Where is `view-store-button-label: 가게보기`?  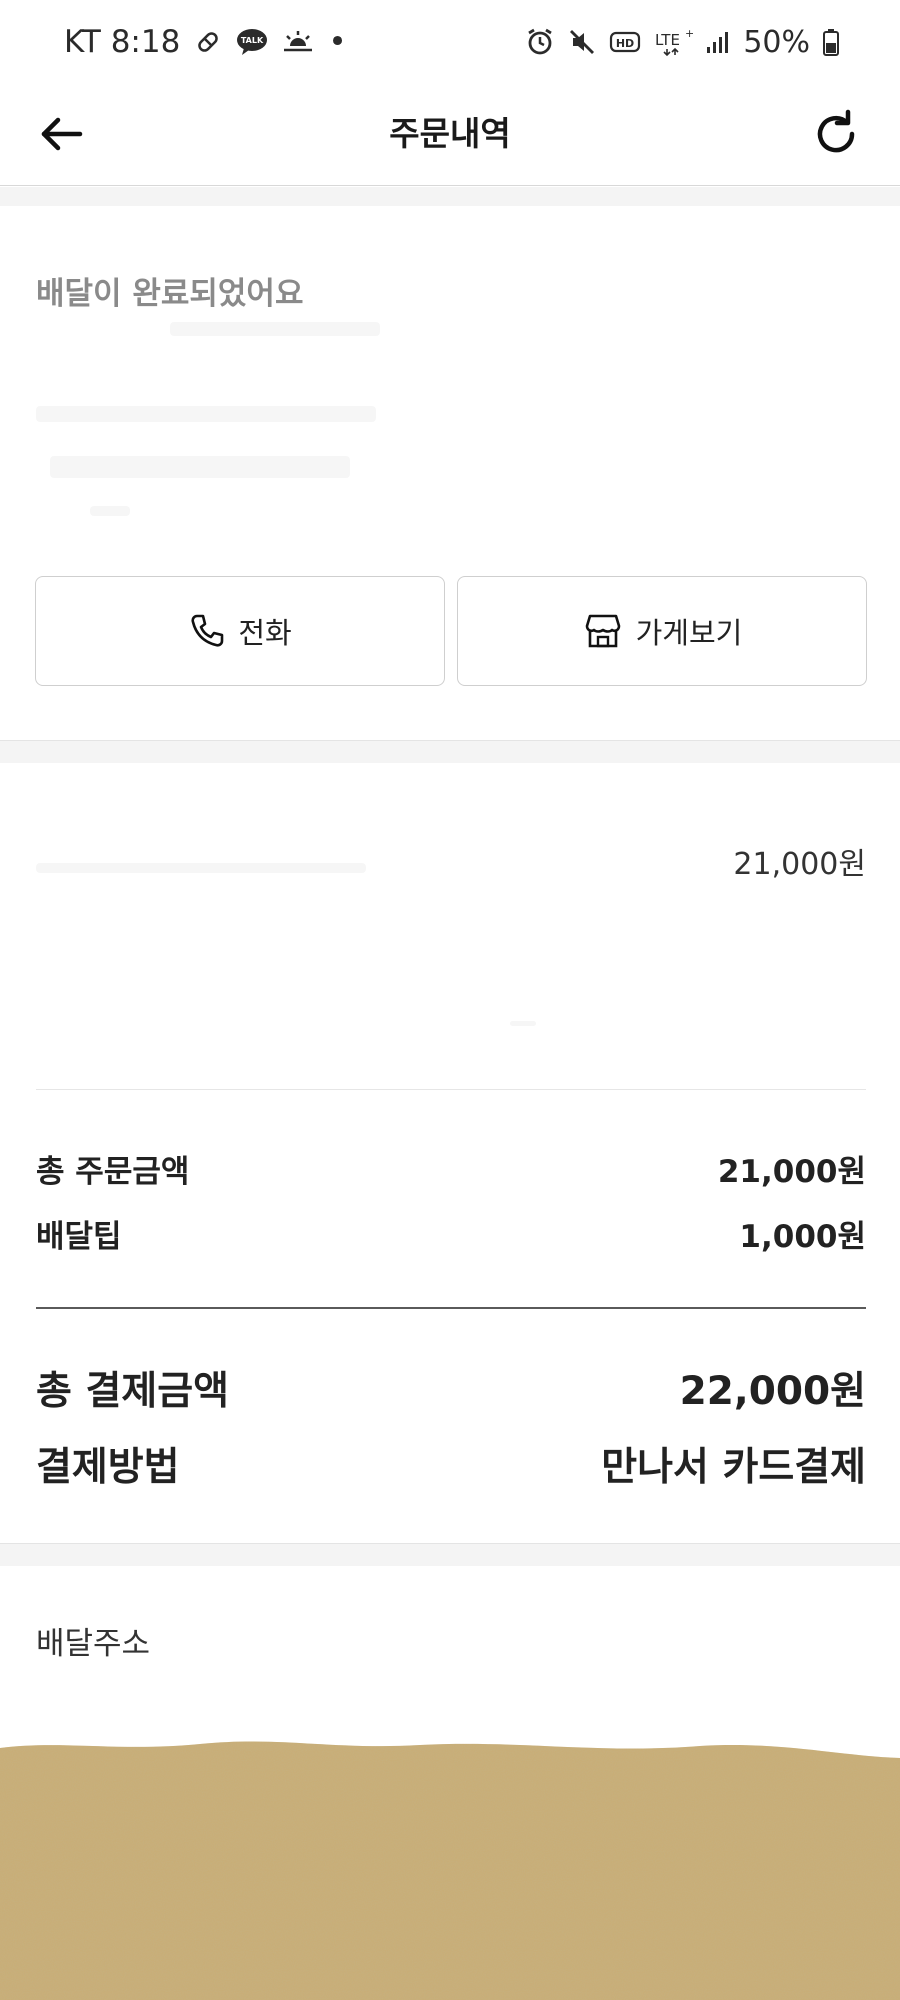
view-store-button-label: 가게보기 is located at coordinates (689, 633).